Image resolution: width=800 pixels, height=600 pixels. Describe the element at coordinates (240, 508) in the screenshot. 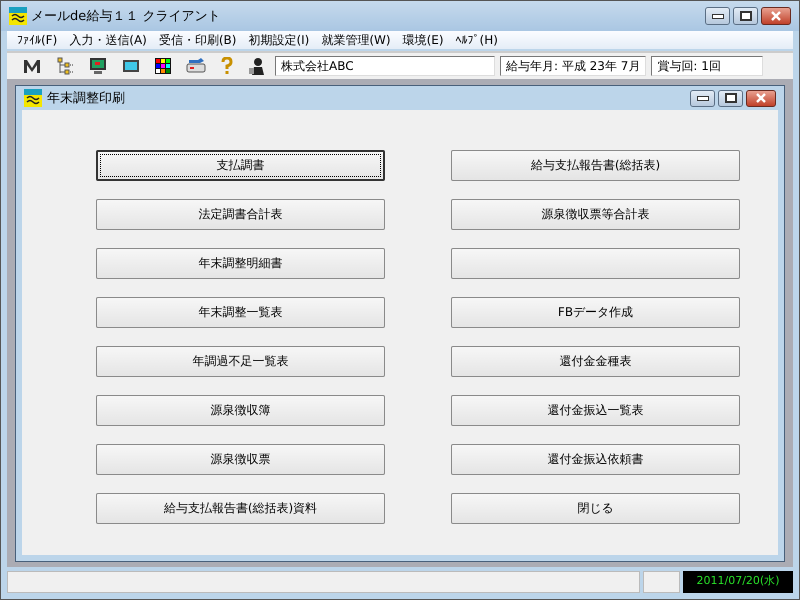

I see `print-button: 給与支払報告書(総括表)資料` at that location.